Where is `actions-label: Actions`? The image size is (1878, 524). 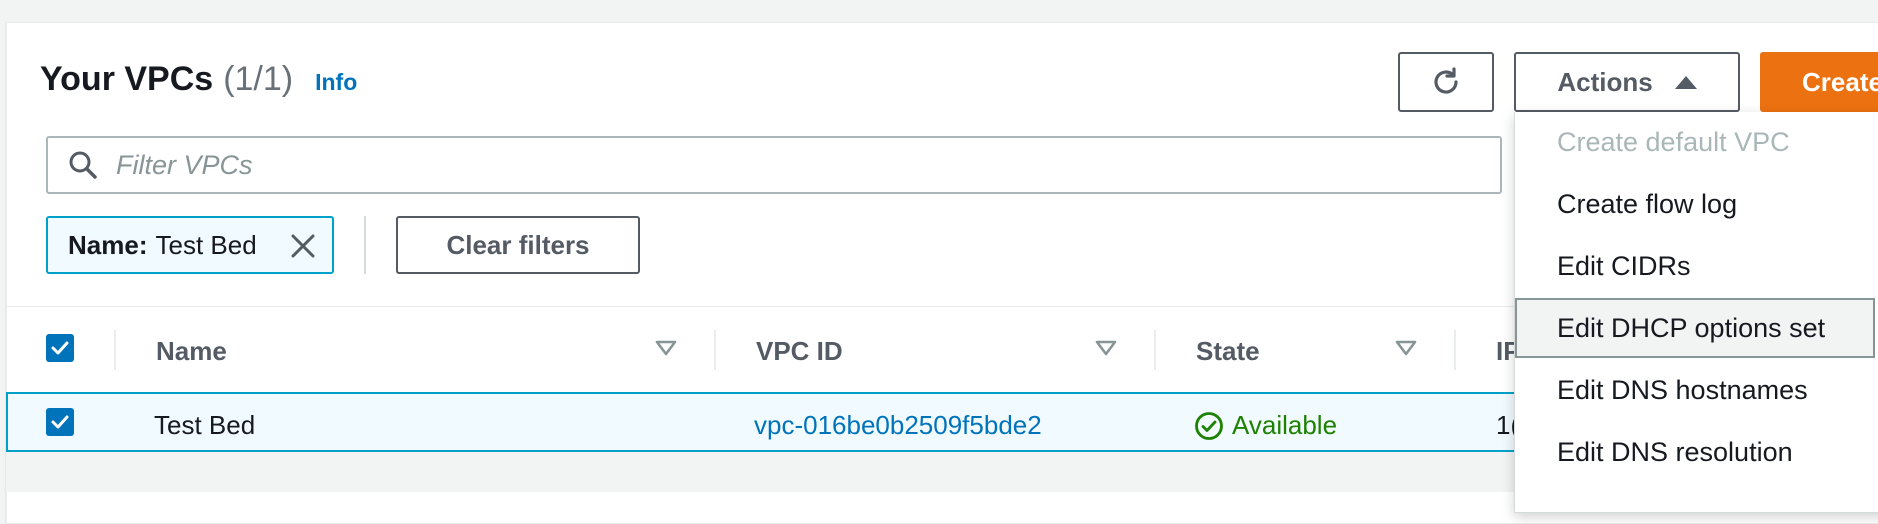
actions-label: Actions is located at coordinates (1605, 81).